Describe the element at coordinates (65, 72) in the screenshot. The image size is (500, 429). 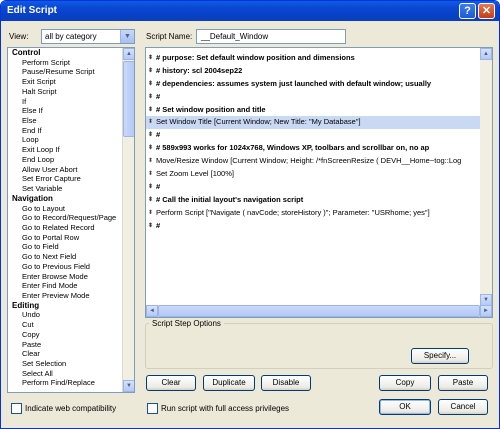
I see `step-item: Pause/Resume Script` at that location.